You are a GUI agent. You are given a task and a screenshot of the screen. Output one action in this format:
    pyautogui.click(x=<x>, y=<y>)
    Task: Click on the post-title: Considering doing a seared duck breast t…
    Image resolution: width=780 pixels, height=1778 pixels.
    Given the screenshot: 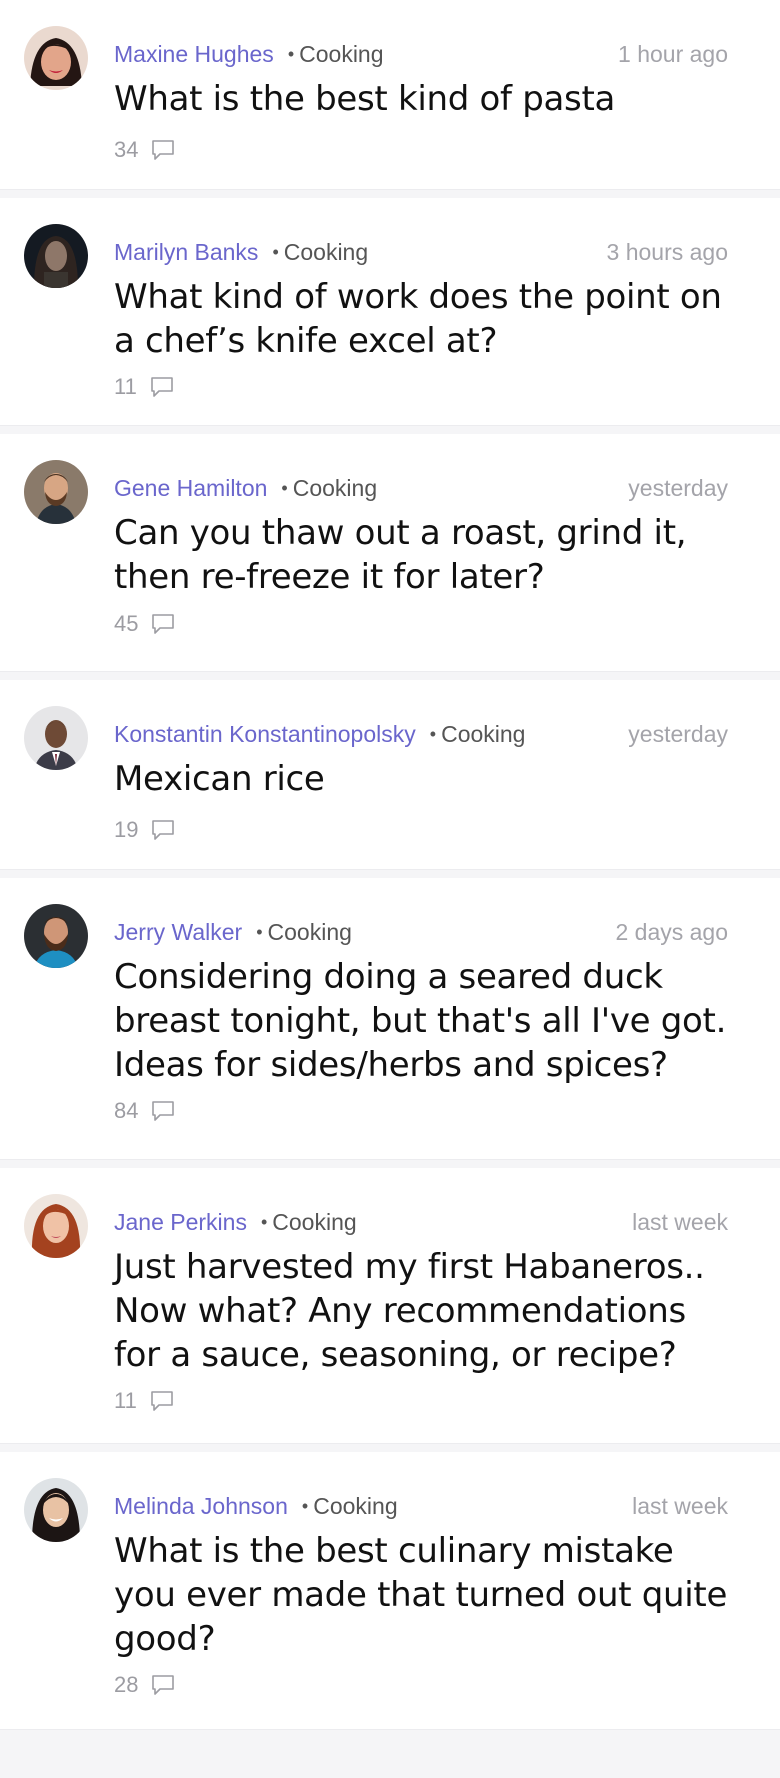 What is the action you would take?
    pyautogui.click(x=427, y=1021)
    